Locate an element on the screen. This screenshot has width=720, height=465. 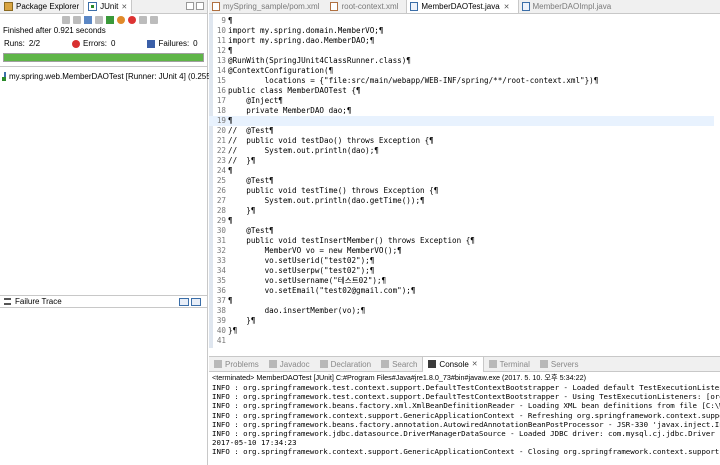
tab-label: root-context.xml is located at coordinates (370, 6).